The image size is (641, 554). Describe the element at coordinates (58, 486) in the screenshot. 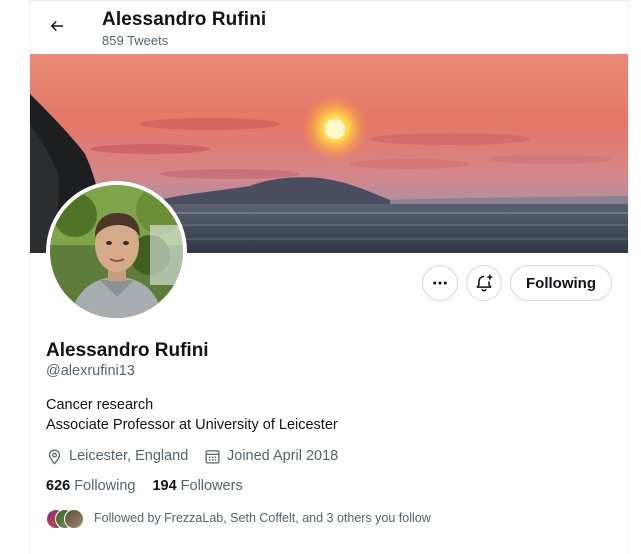

I see `following-count: 626` at that location.